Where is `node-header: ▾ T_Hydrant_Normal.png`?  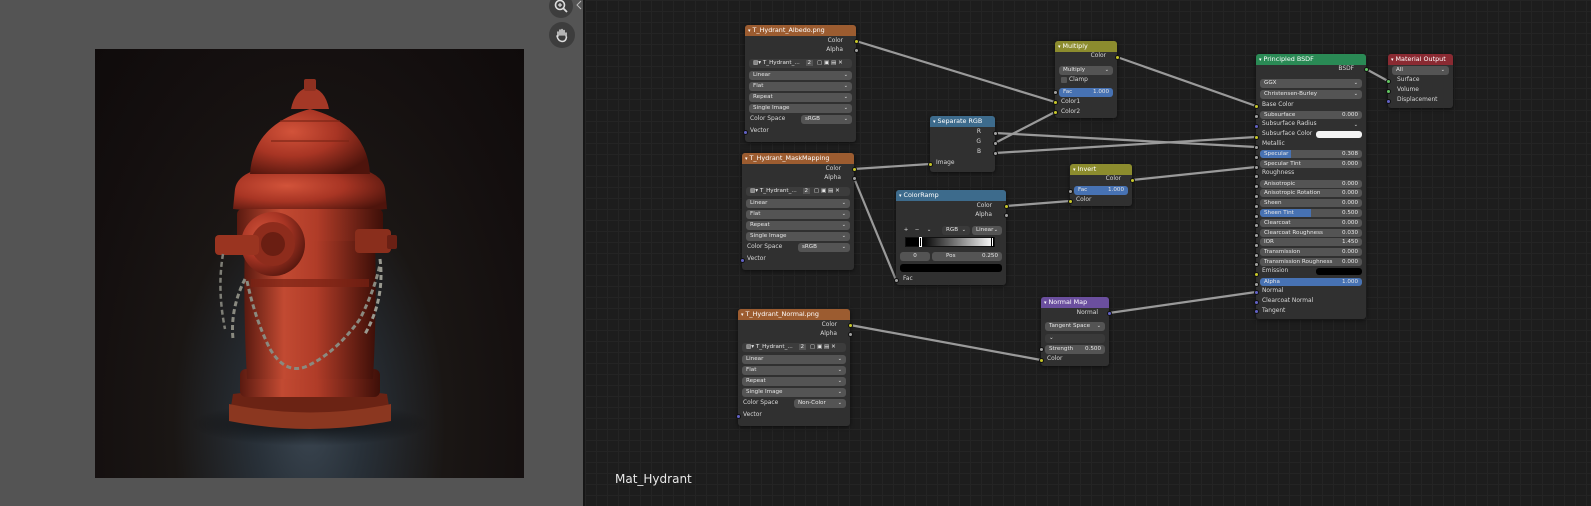
node-header: ▾ T_Hydrant_Normal.png is located at coordinates (794, 314).